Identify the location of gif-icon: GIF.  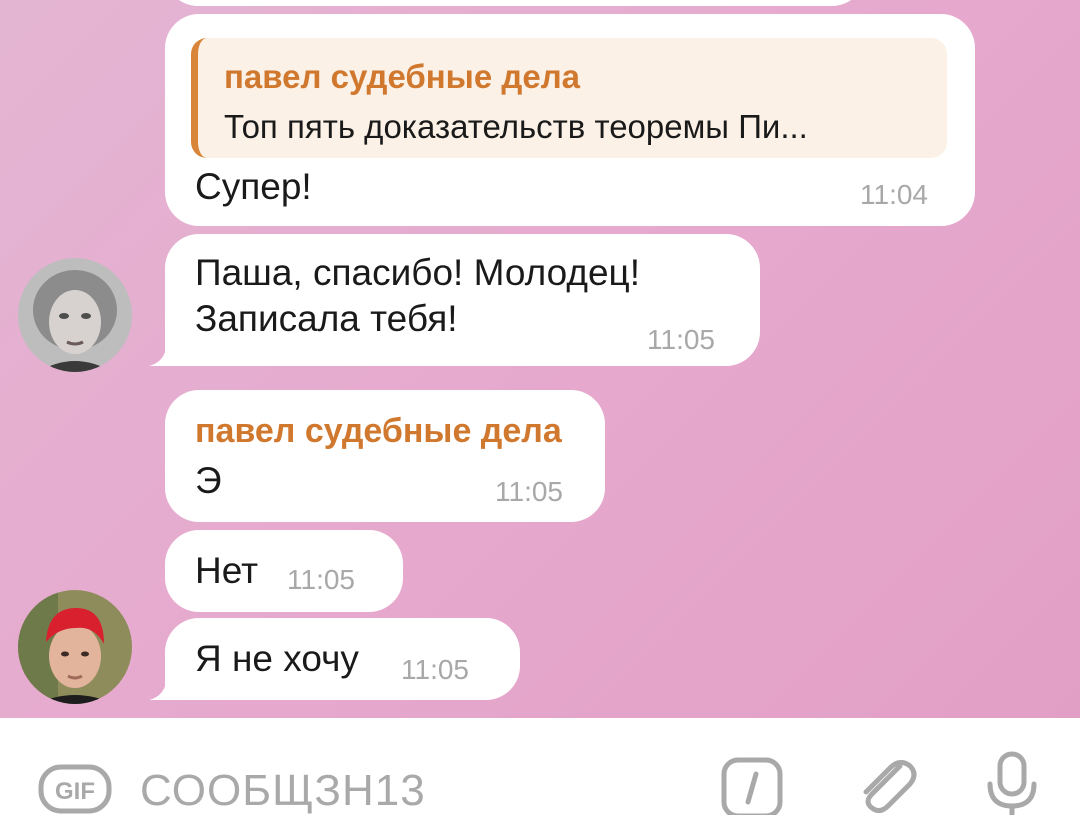
(75, 789).